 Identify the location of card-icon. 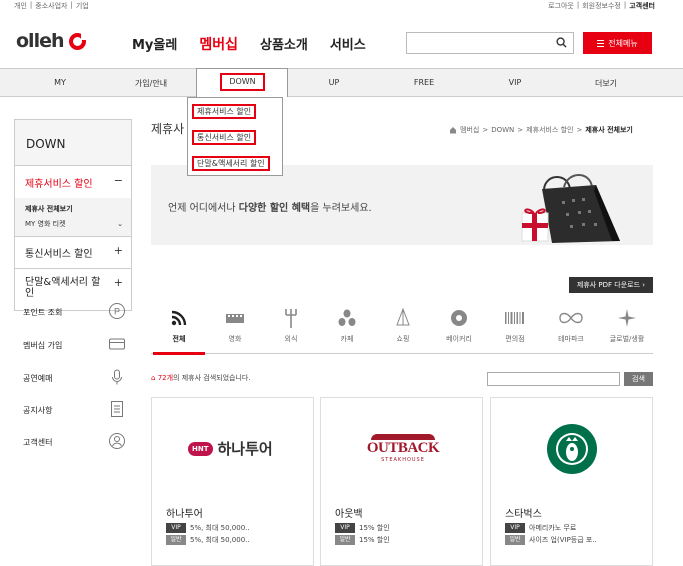
(117, 344).